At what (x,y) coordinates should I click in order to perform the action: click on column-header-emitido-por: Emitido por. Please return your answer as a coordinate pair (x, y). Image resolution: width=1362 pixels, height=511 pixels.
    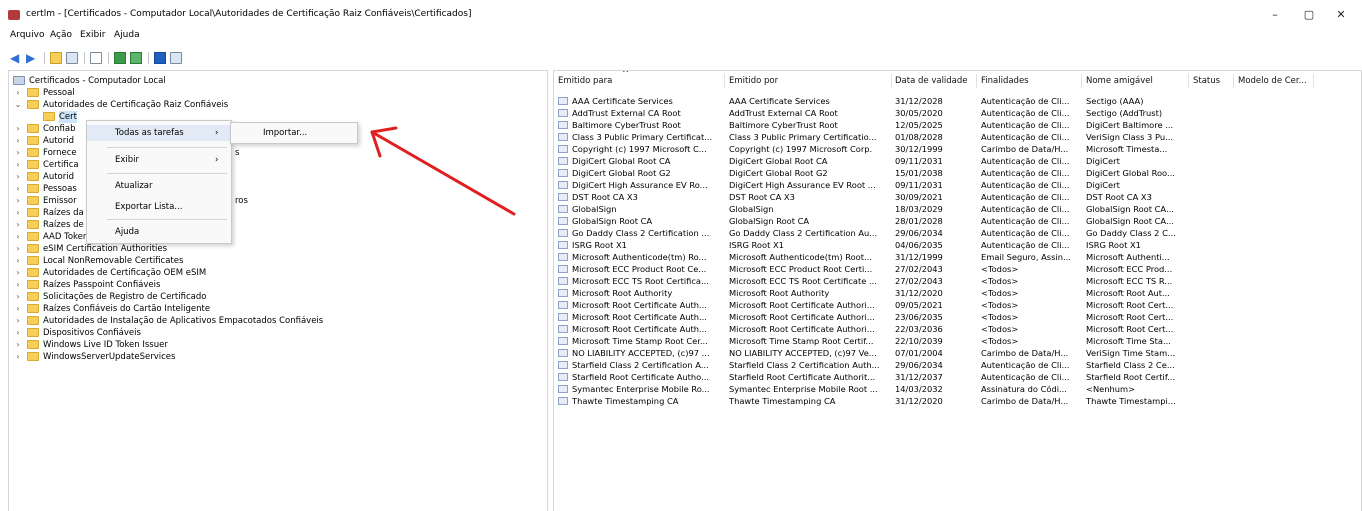
    Looking at the image, I should click on (809, 81).